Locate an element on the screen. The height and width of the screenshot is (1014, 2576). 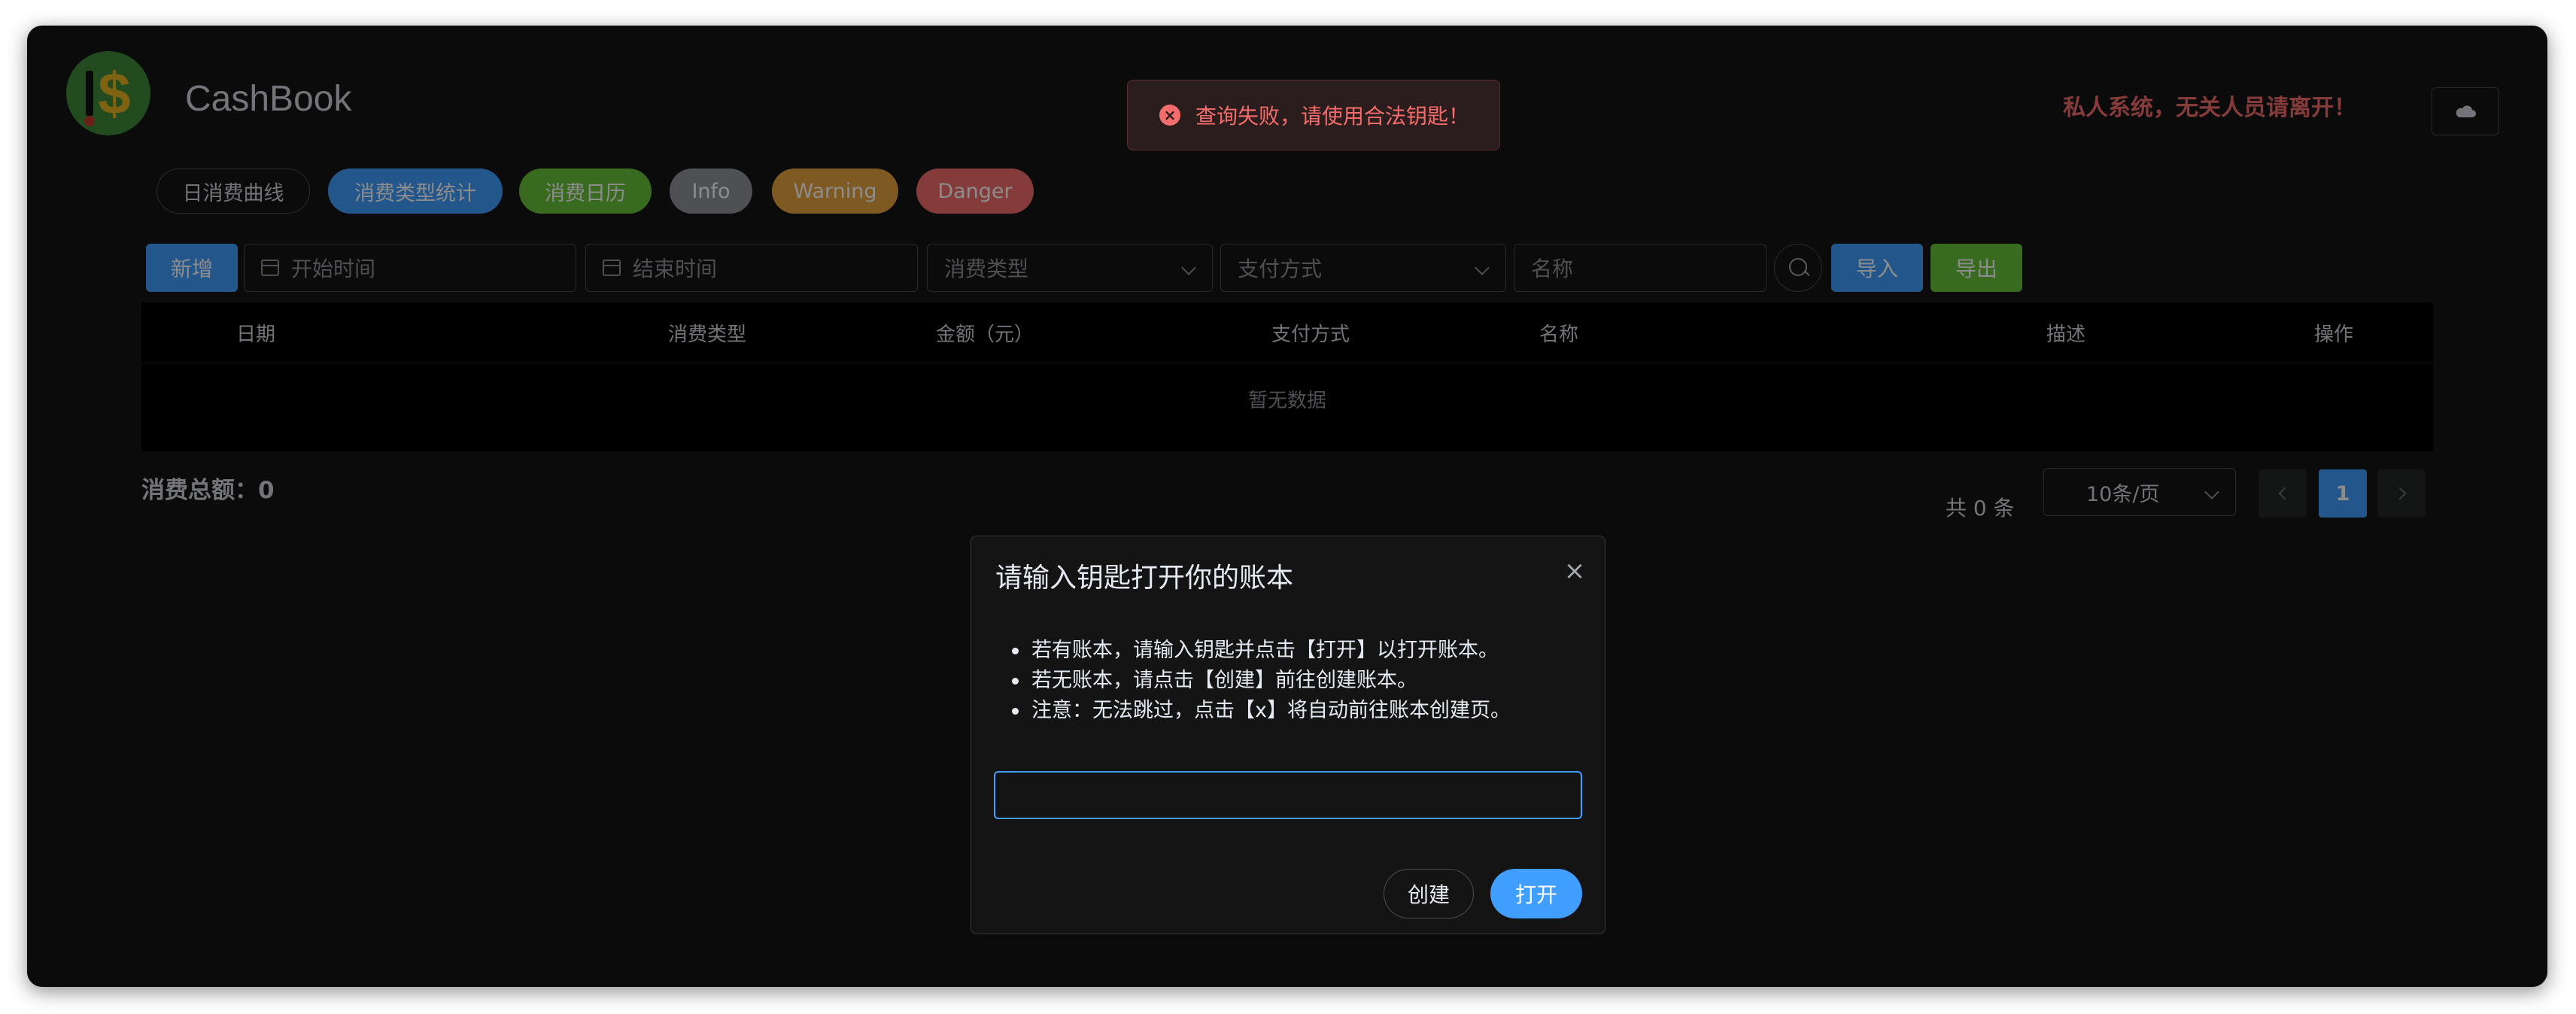
dialog-title: 请输入钥匙打开你的账本 is located at coordinates (1145, 578).